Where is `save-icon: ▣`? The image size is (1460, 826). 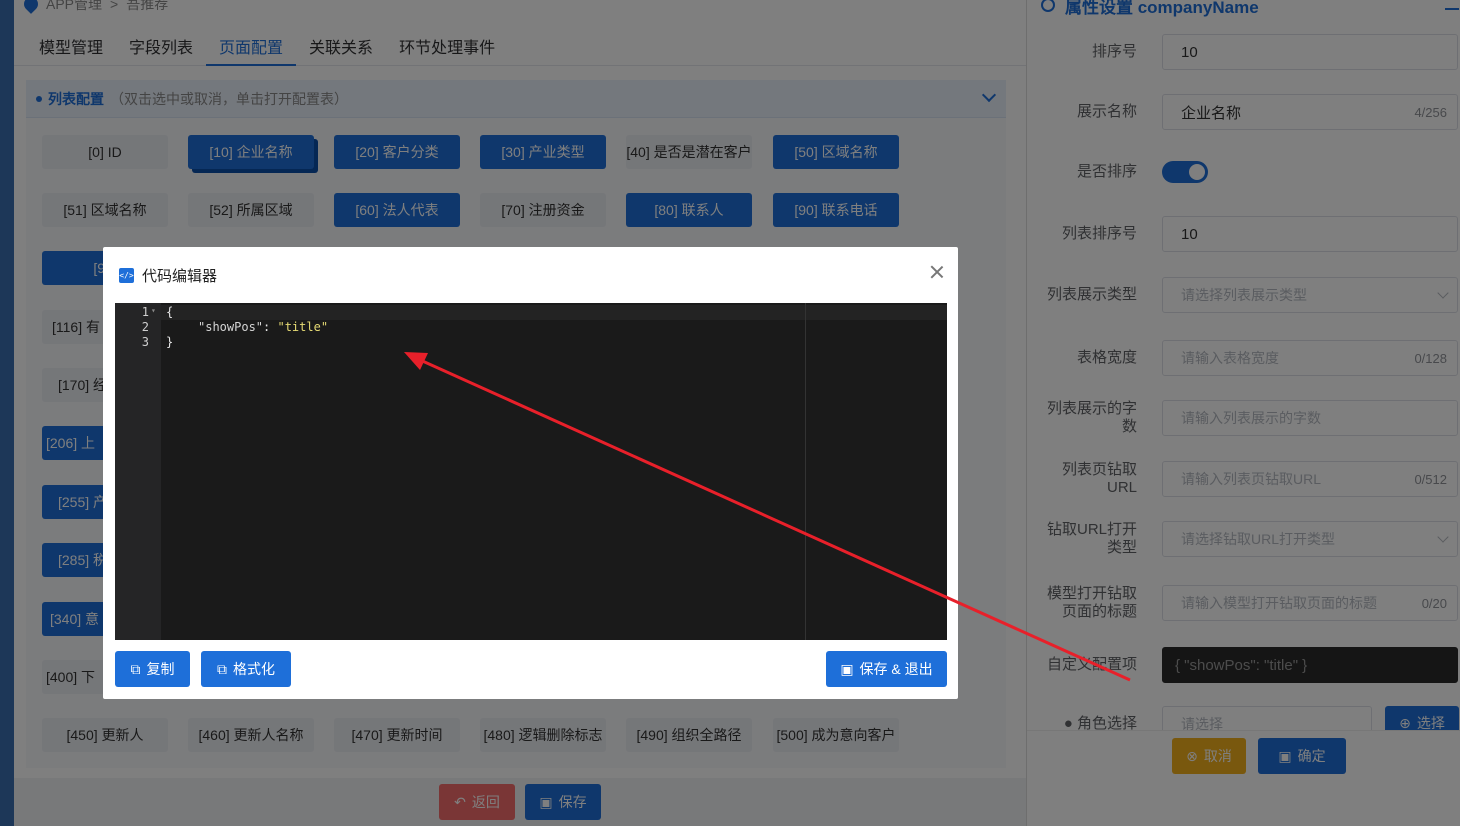
save-icon: ▣ is located at coordinates (847, 668).